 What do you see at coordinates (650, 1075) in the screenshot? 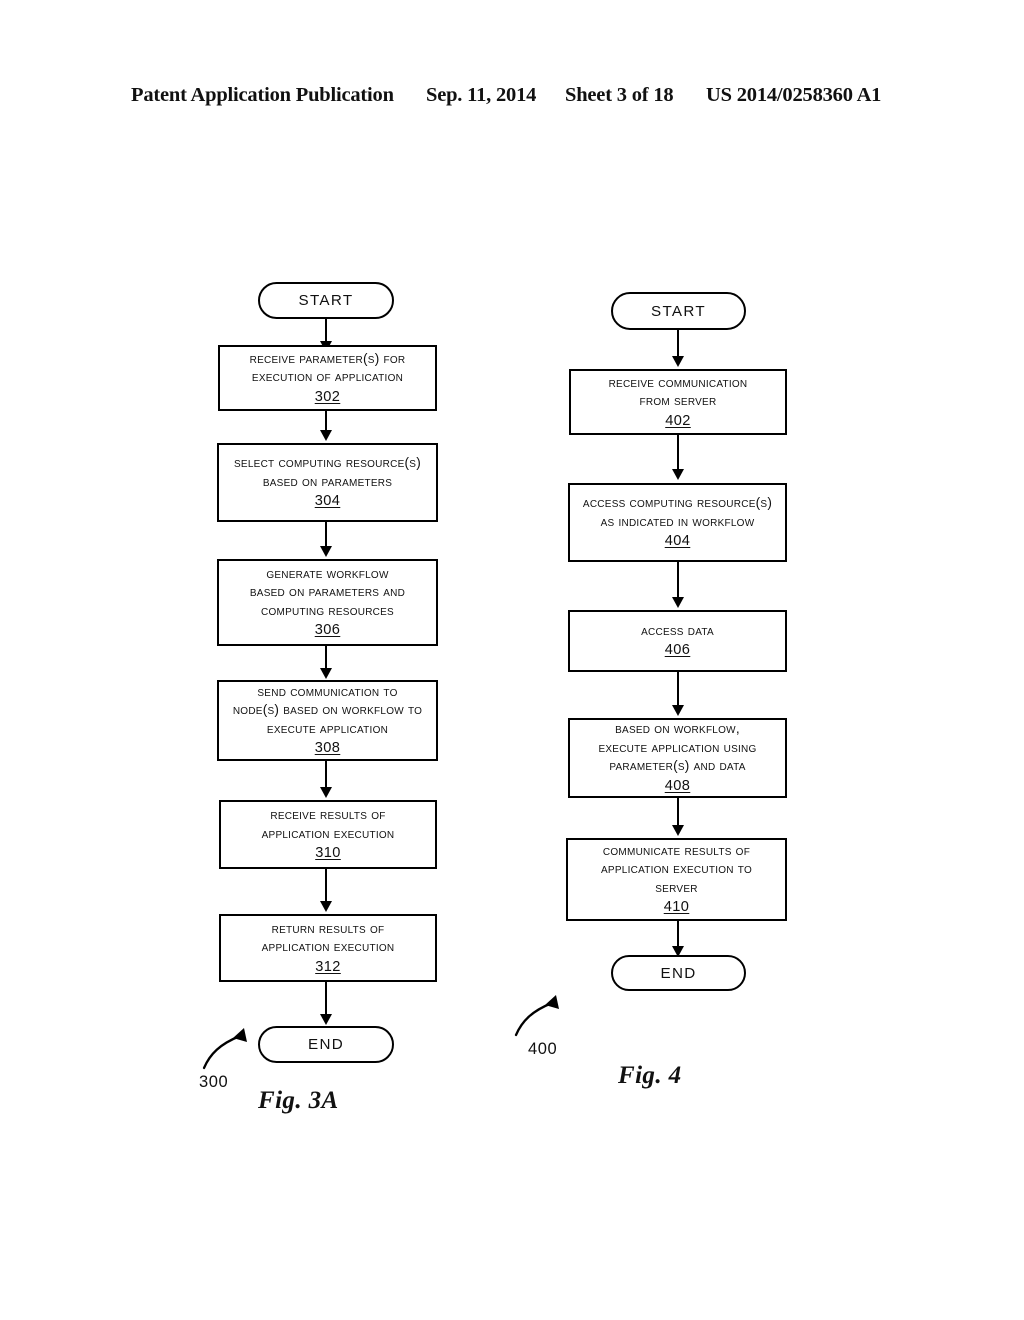
I see `fig4-caption: Fig. 4` at bounding box center [650, 1075].